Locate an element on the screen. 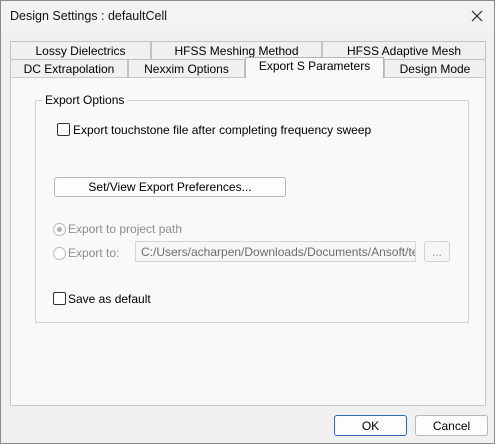 The height and width of the screenshot is (444, 495). tab-label: Nexxim Options is located at coordinates (186, 68).